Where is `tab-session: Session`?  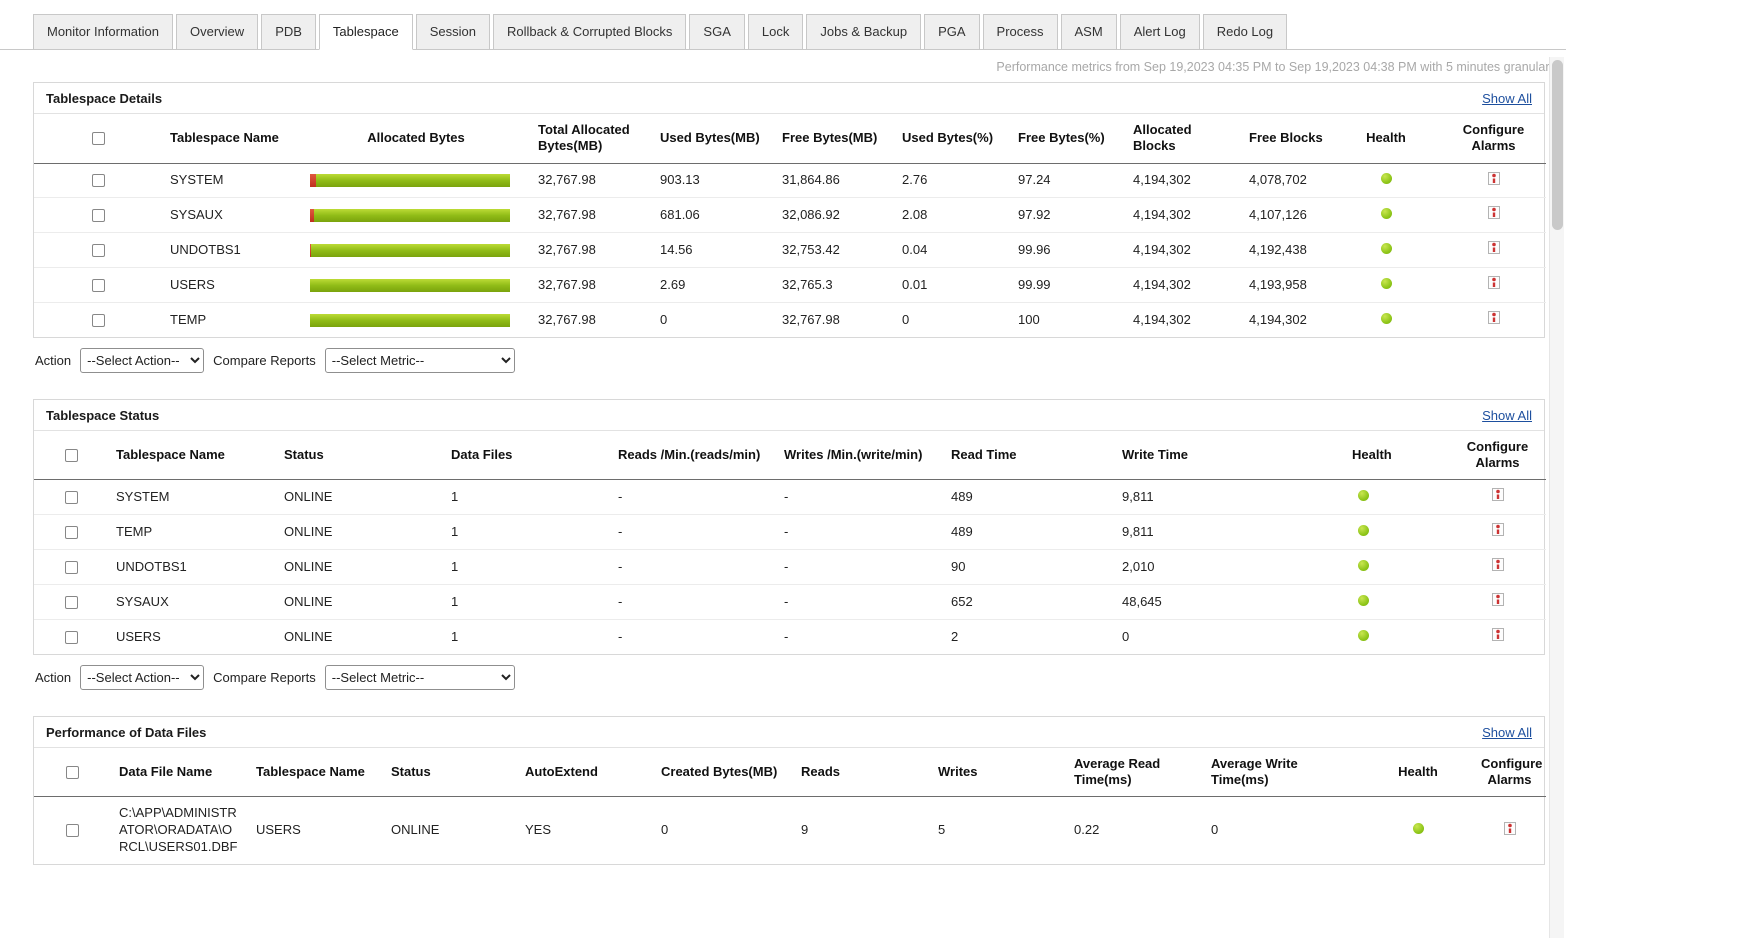
tab-session: Session is located at coordinates (452, 32).